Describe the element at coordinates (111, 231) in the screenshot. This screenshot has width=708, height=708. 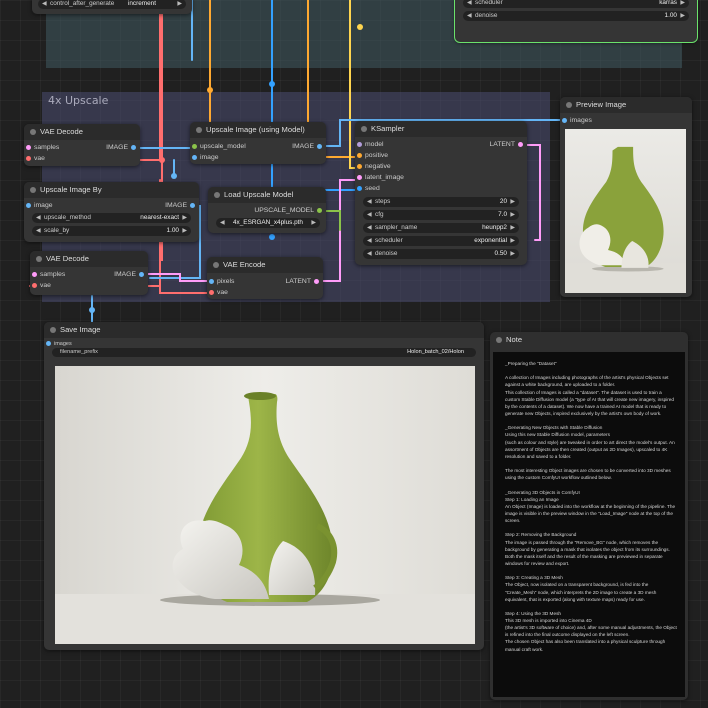
I see `scale-by-widget: ◀ scale_by 1.00 ▶` at that location.